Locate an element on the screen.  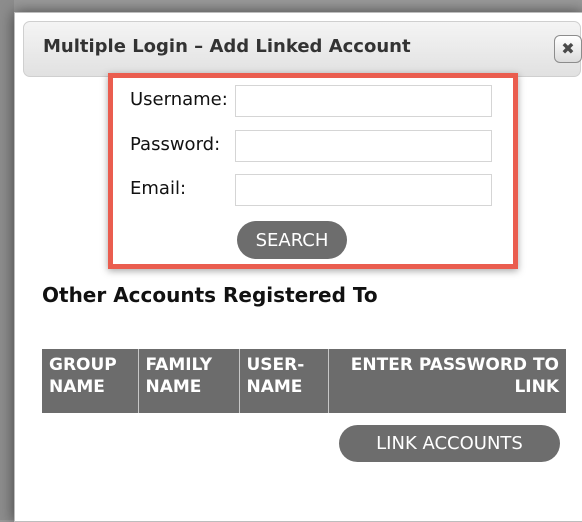
page-backdrop is located at coordinates (7, 260).